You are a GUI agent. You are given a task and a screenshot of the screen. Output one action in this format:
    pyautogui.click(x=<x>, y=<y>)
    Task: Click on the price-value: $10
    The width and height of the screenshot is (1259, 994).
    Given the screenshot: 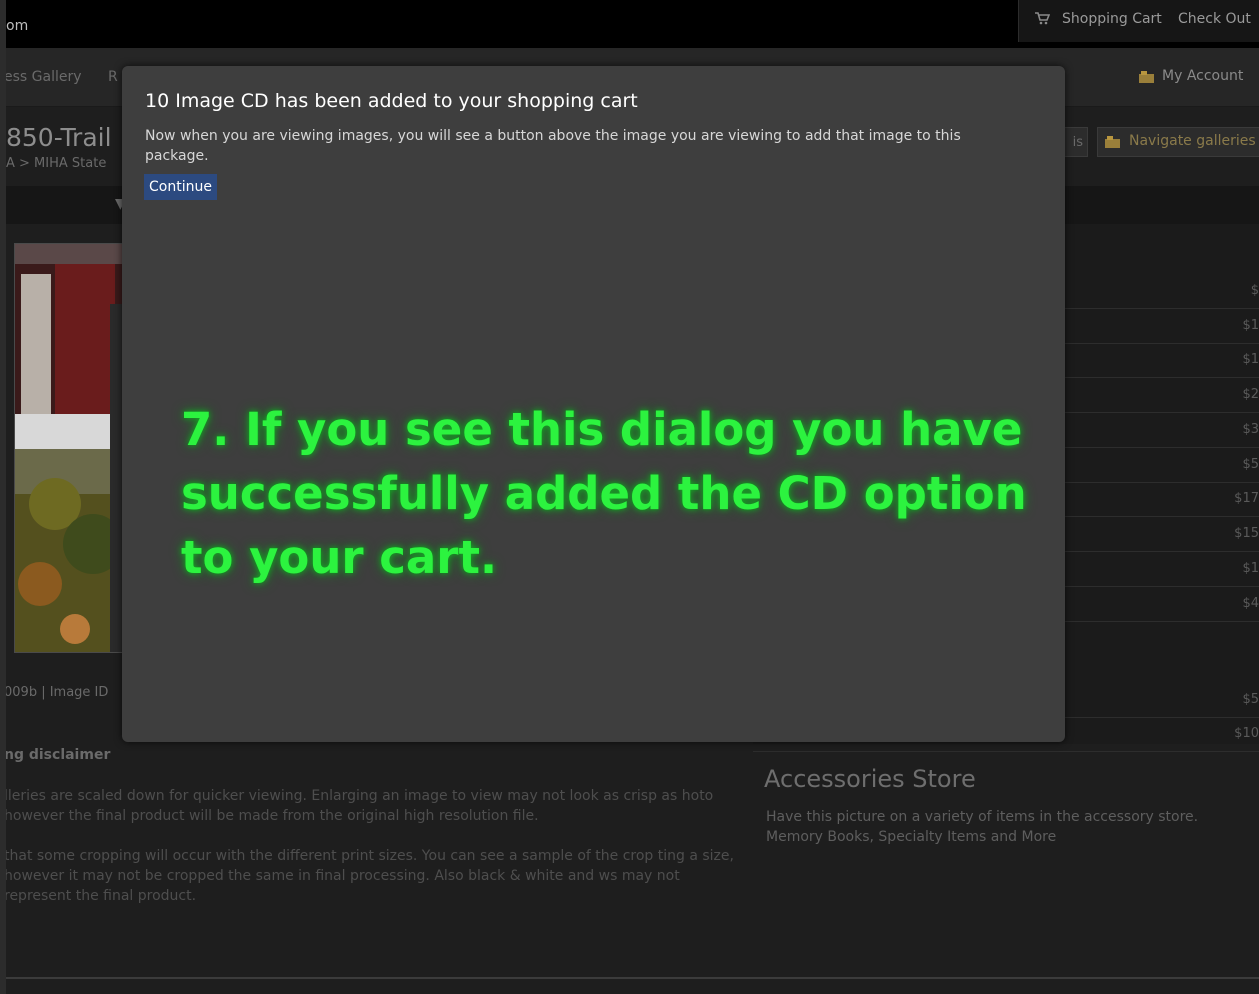 What is the action you would take?
    pyautogui.click(x=1246, y=733)
    